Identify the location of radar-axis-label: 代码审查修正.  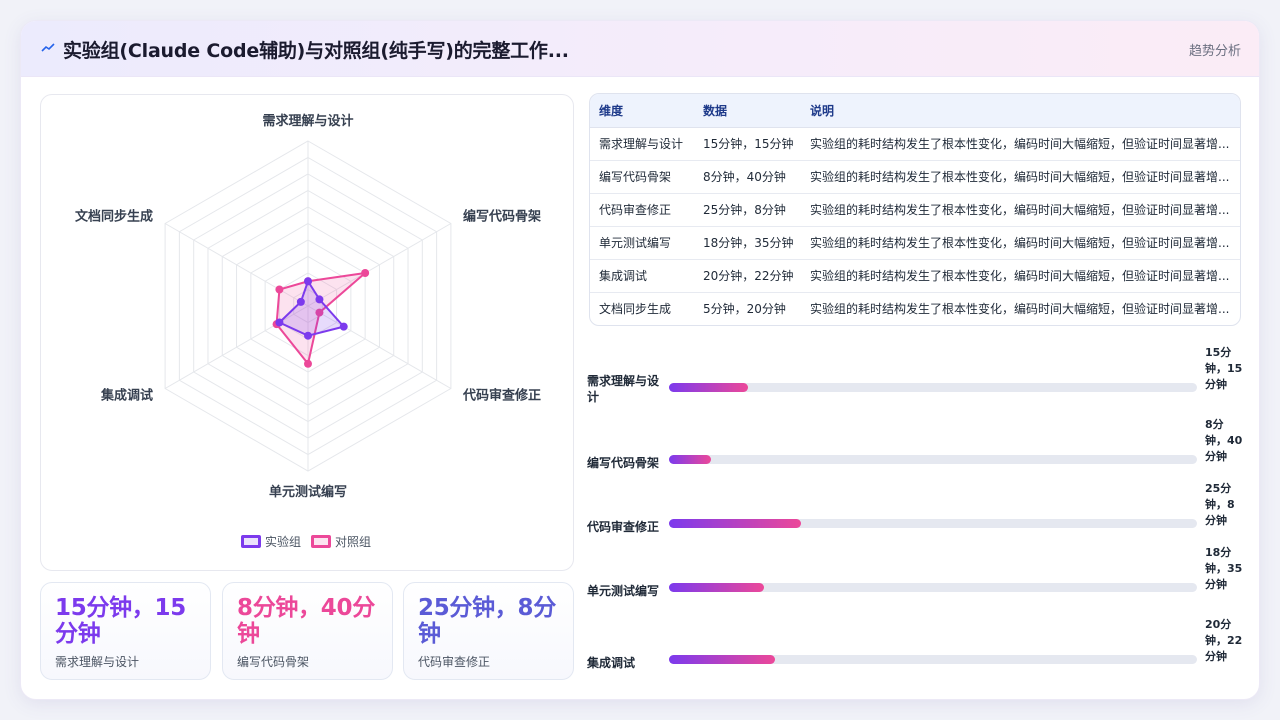
(501, 396).